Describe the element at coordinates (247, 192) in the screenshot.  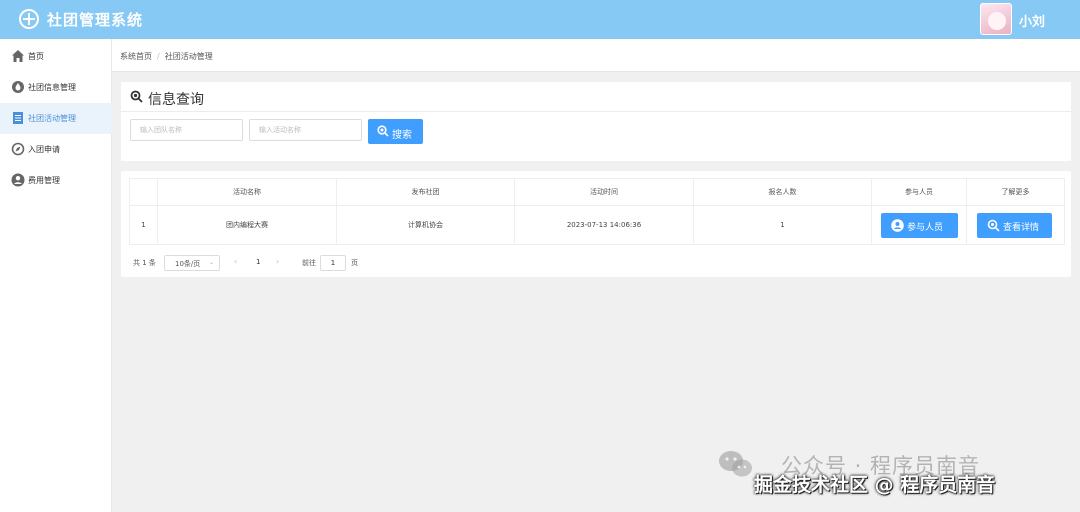
I see `column-header: 活动名称` at that location.